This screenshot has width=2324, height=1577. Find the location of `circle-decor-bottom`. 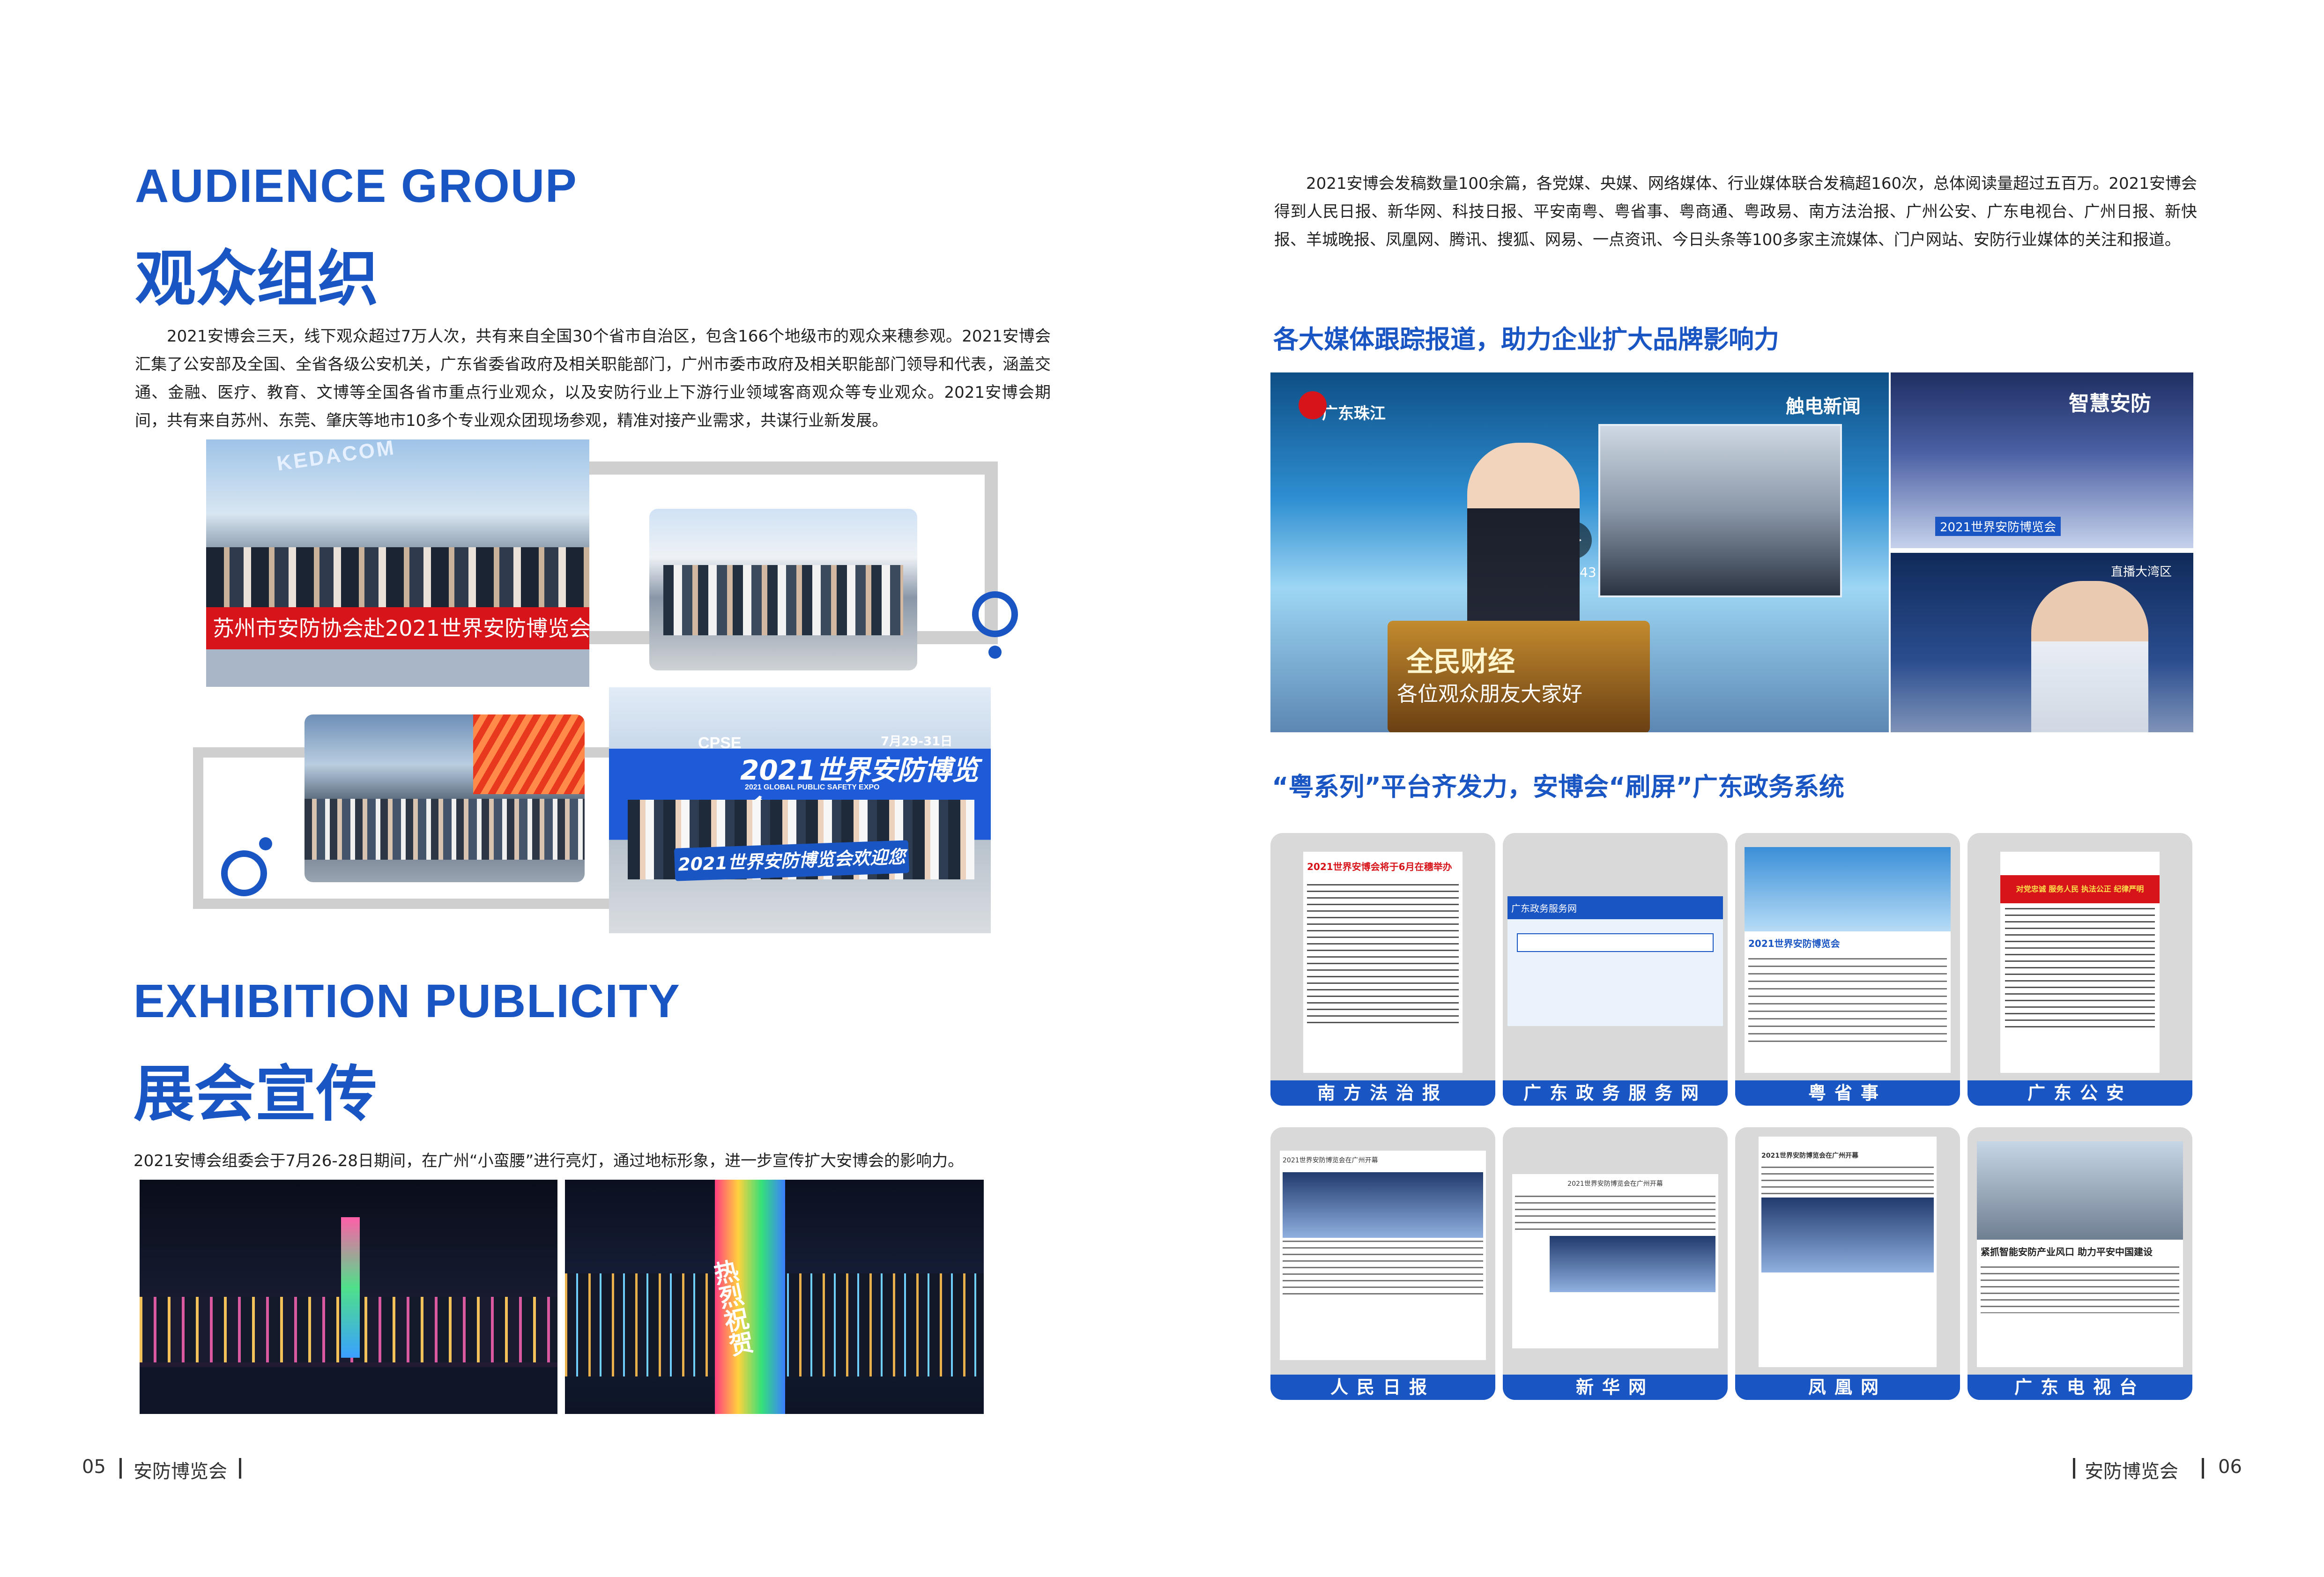

circle-decor-bottom is located at coordinates (244, 873).